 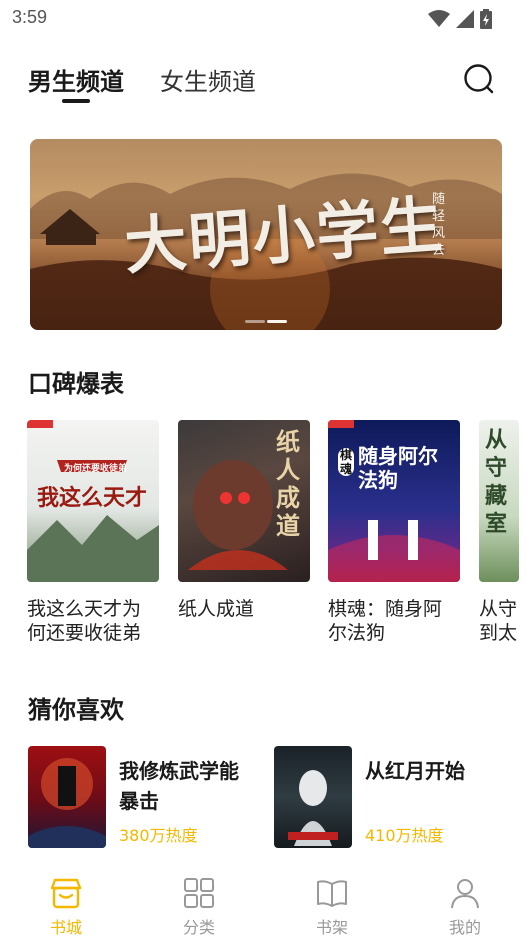 I want to click on book-title: 棋魂：随身阿尔法狗, so click(x=385, y=621).